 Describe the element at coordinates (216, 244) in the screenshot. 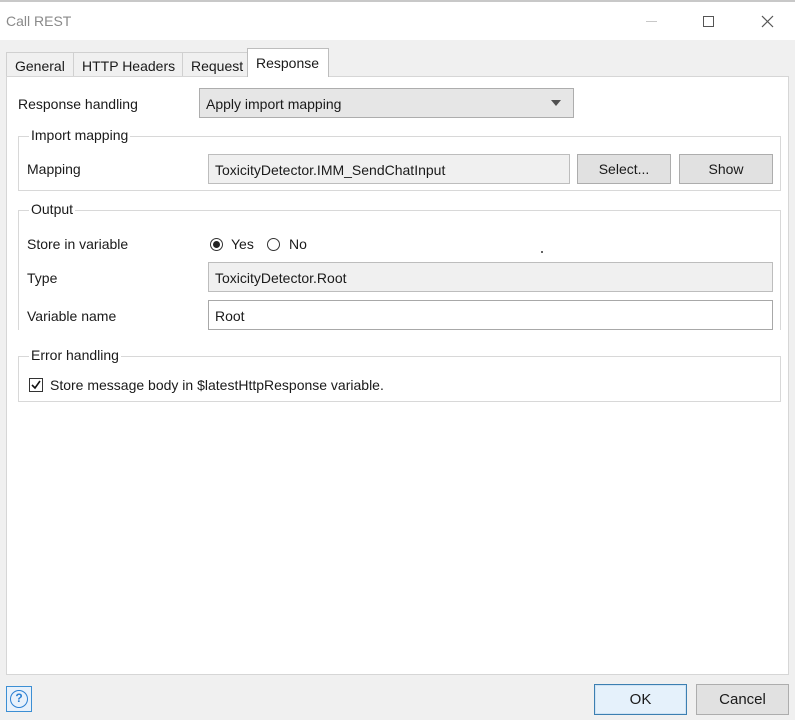

I see `store-yes-radio` at that location.